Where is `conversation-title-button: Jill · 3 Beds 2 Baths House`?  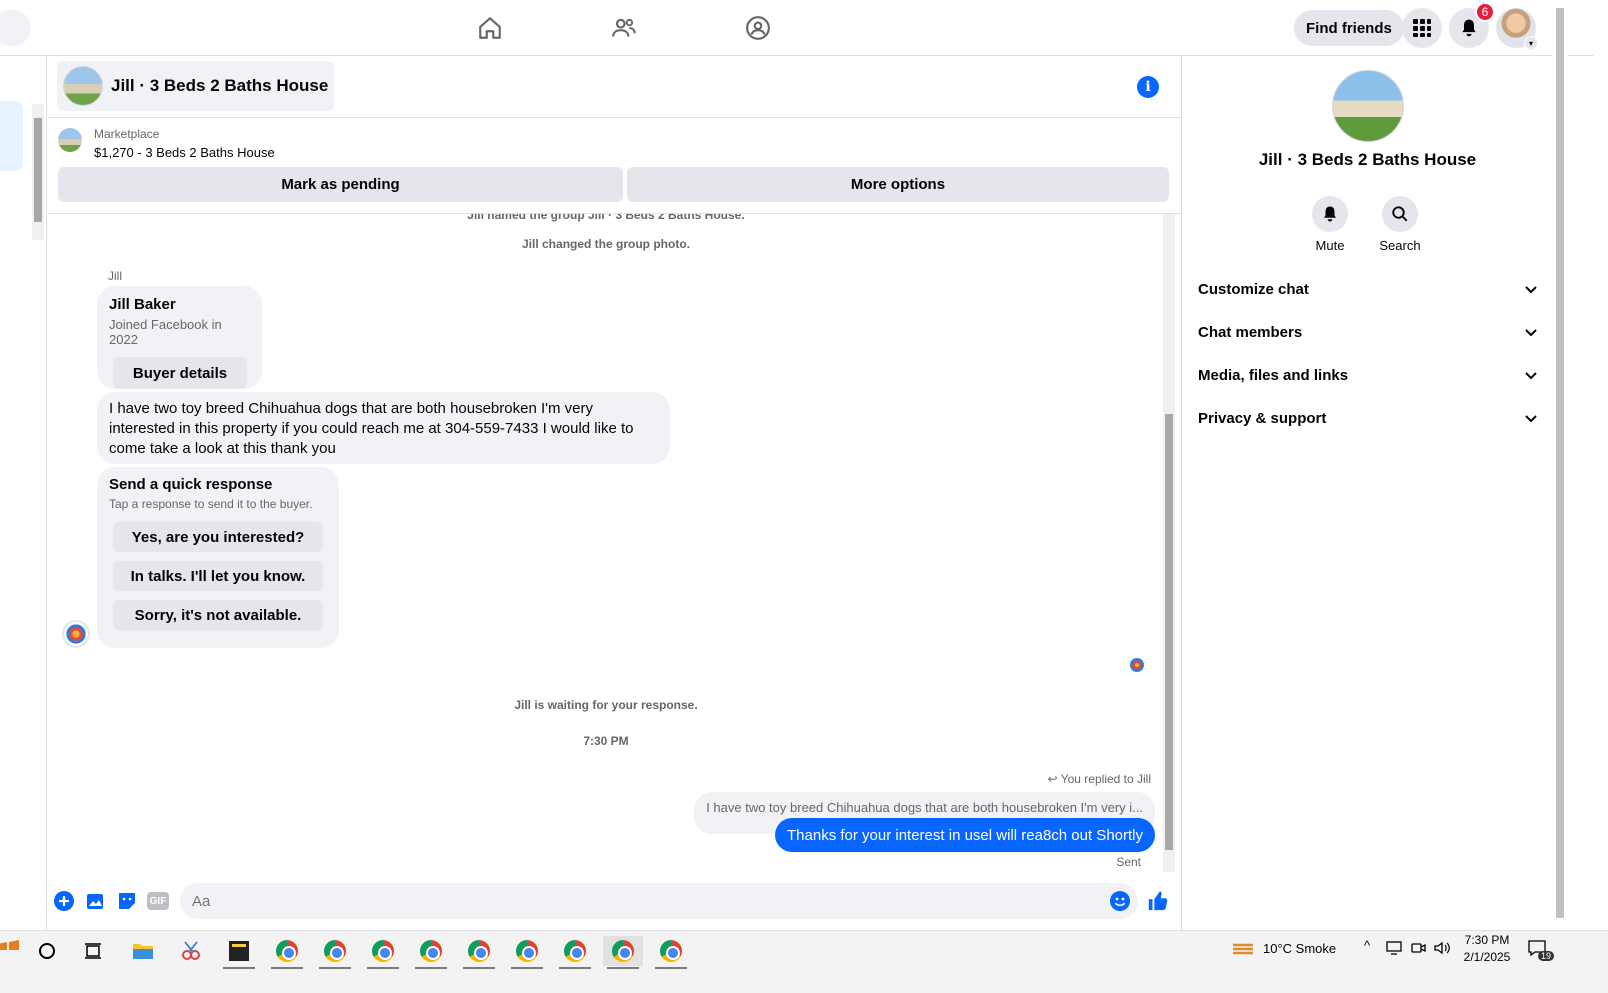
conversation-title-button: Jill · 3 Beds 2 Baths House is located at coordinates (196, 86).